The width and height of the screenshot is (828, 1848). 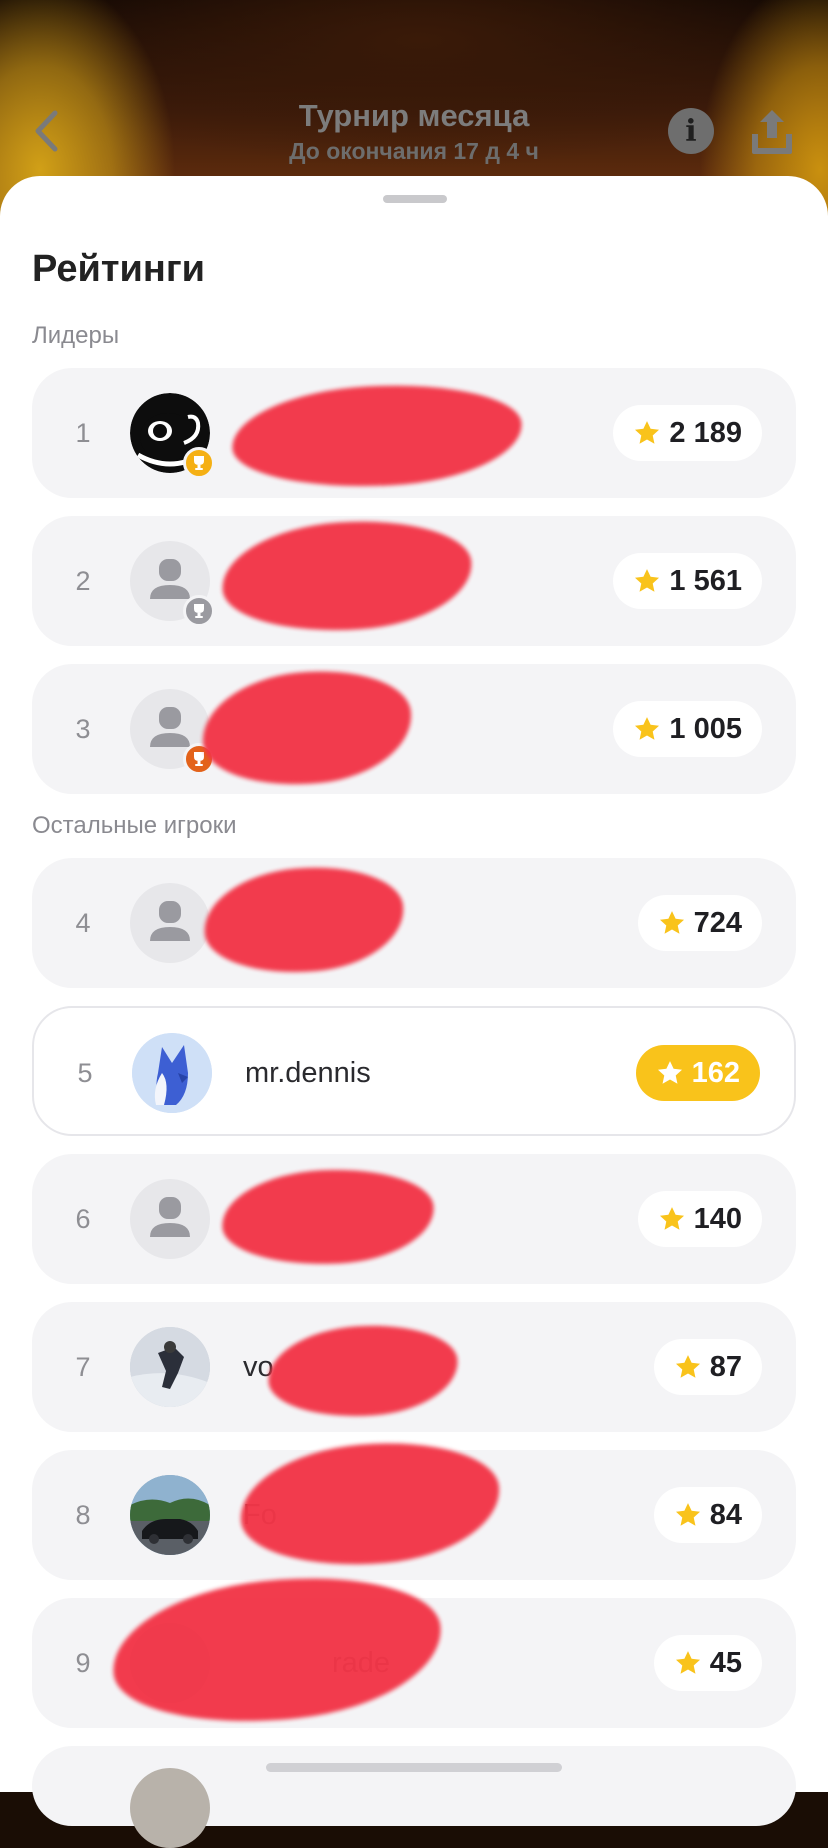 I want to click on score-value: 45, so click(x=725, y=1662).